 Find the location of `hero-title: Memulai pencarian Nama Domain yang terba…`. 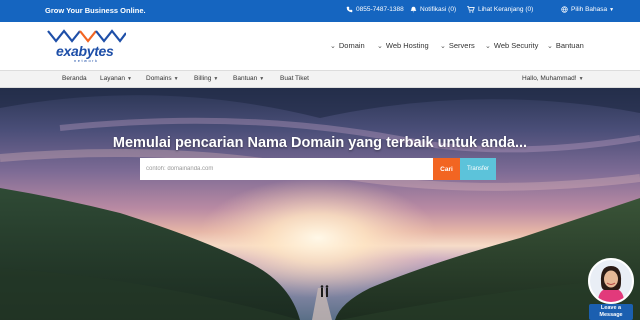

hero-title: Memulai pencarian Nama Domain yang terba… is located at coordinates (320, 143).